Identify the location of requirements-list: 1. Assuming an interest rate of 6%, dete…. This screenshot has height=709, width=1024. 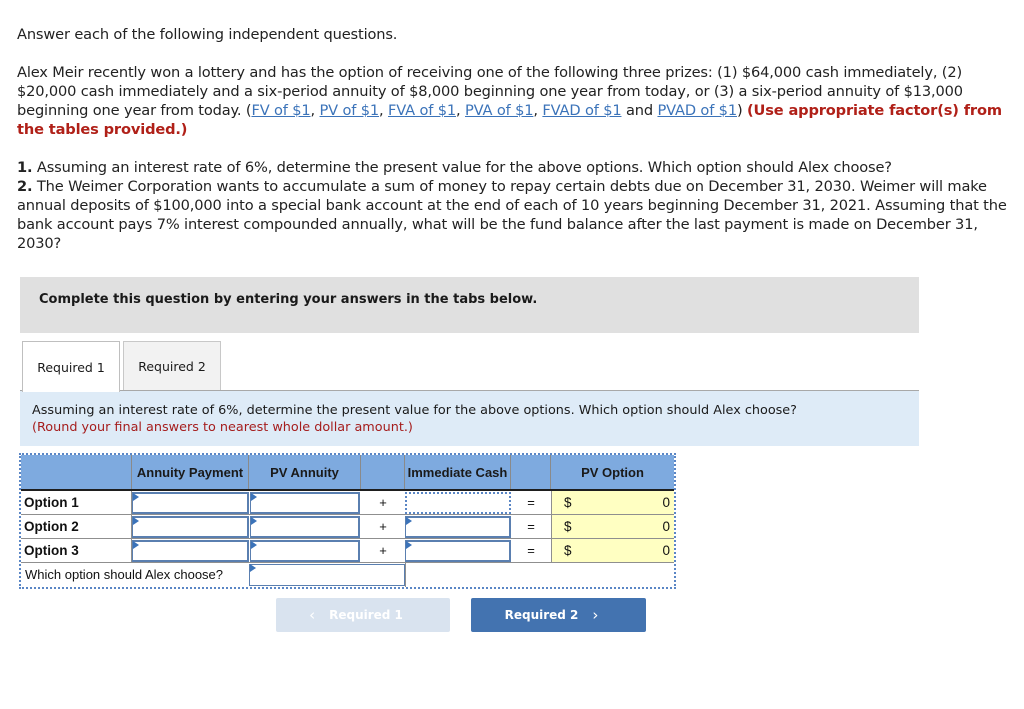
(512, 205).